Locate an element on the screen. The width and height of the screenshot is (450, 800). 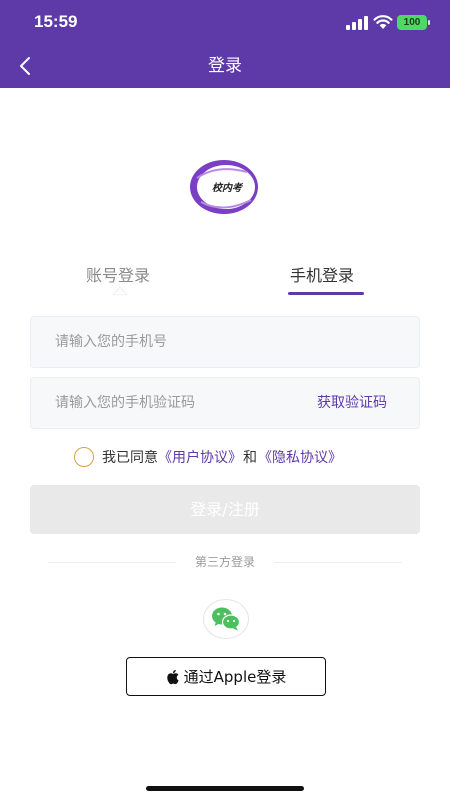
verification-code-input is located at coordinates (175, 403).